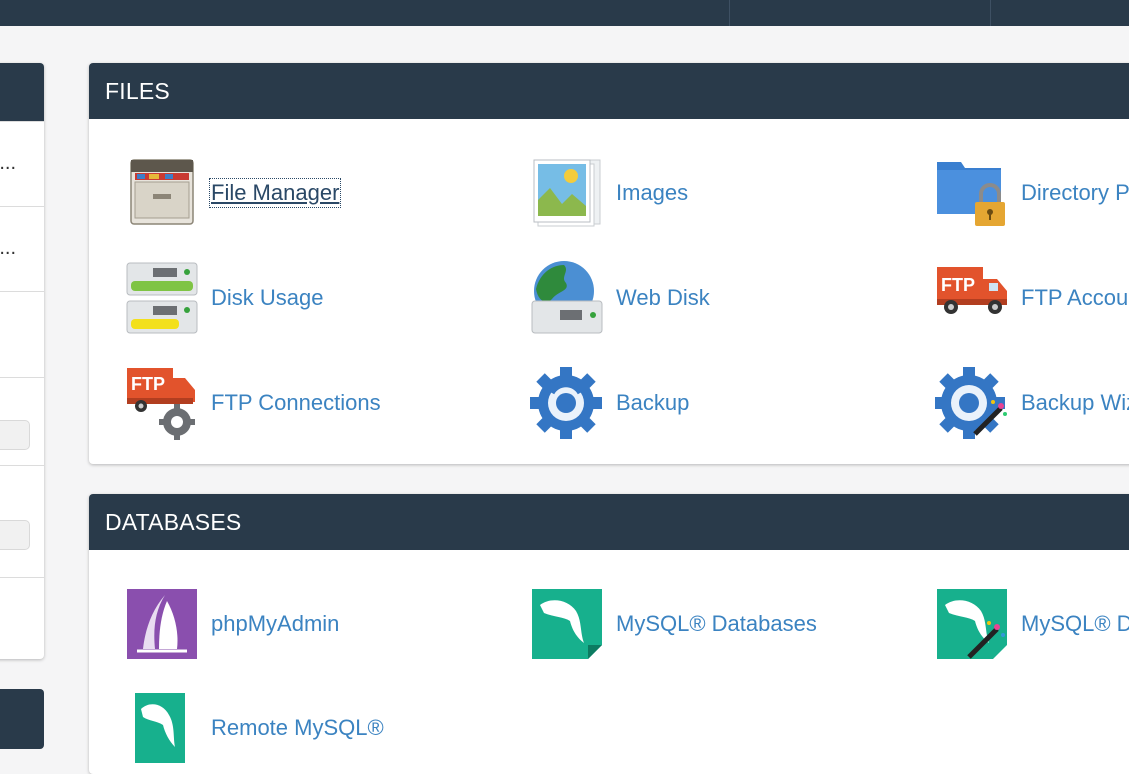 This screenshot has width=1129, height=774. Describe the element at coordinates (609, 522) in the screenshot. I see `databases-panel-title: DATABASES` at that location.